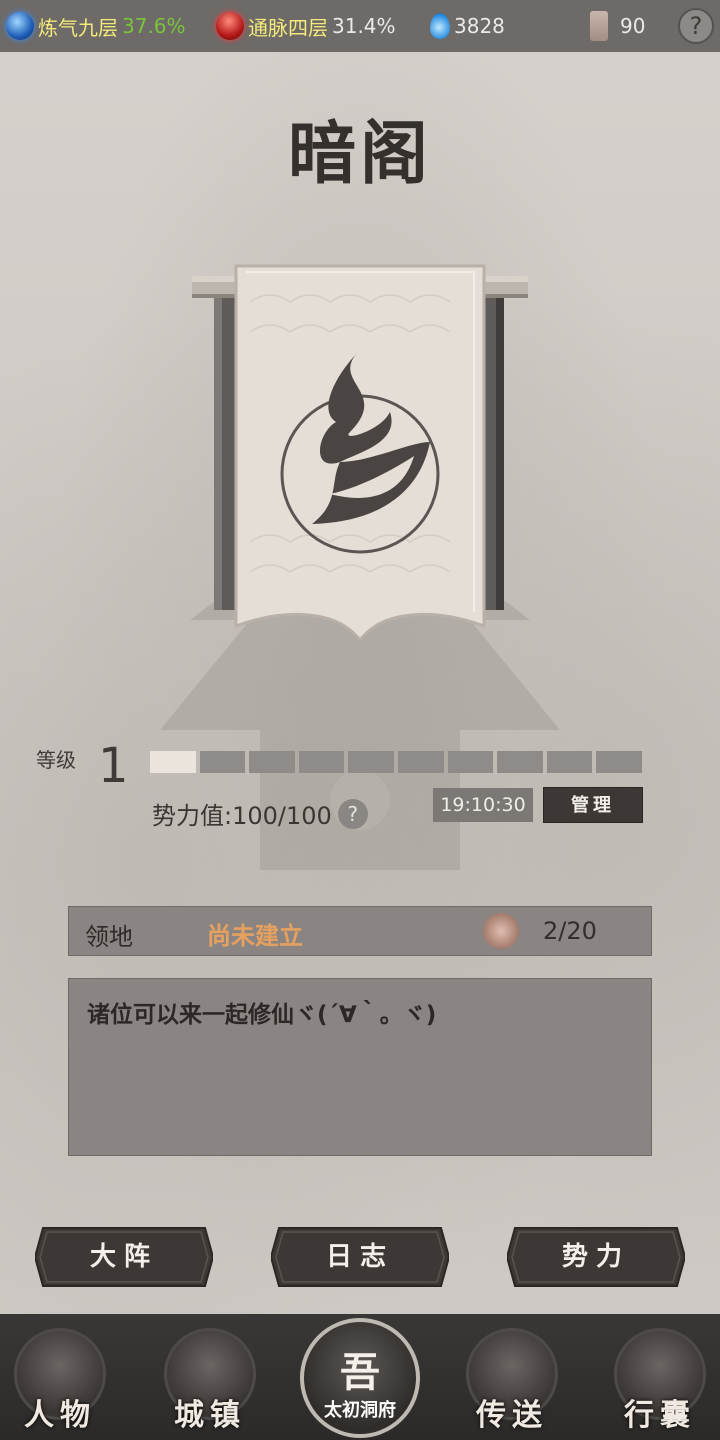  Describe the element at coordinates (633, 26) in the screenshot. I see `scroll-count: 90` at that location.